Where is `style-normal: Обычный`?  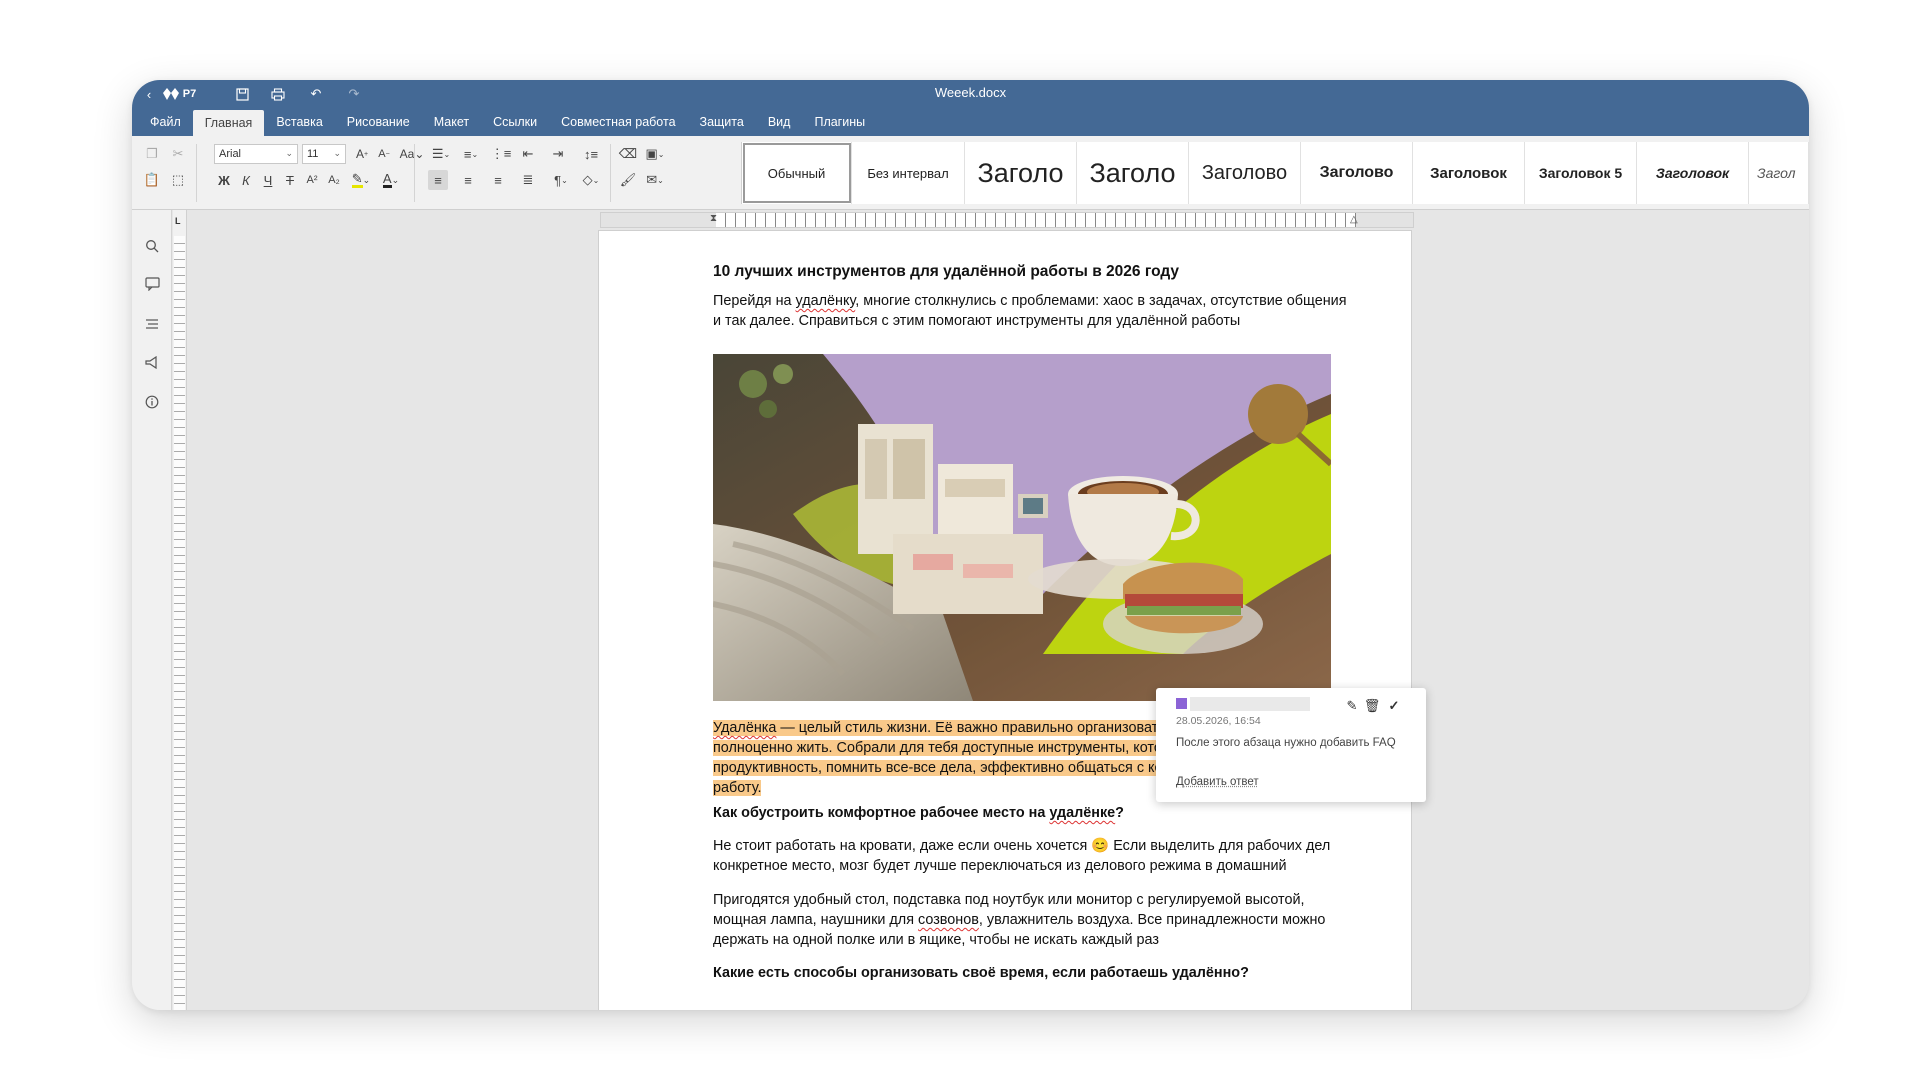
style-normal: Обычный is located at coordinates (797, 173).